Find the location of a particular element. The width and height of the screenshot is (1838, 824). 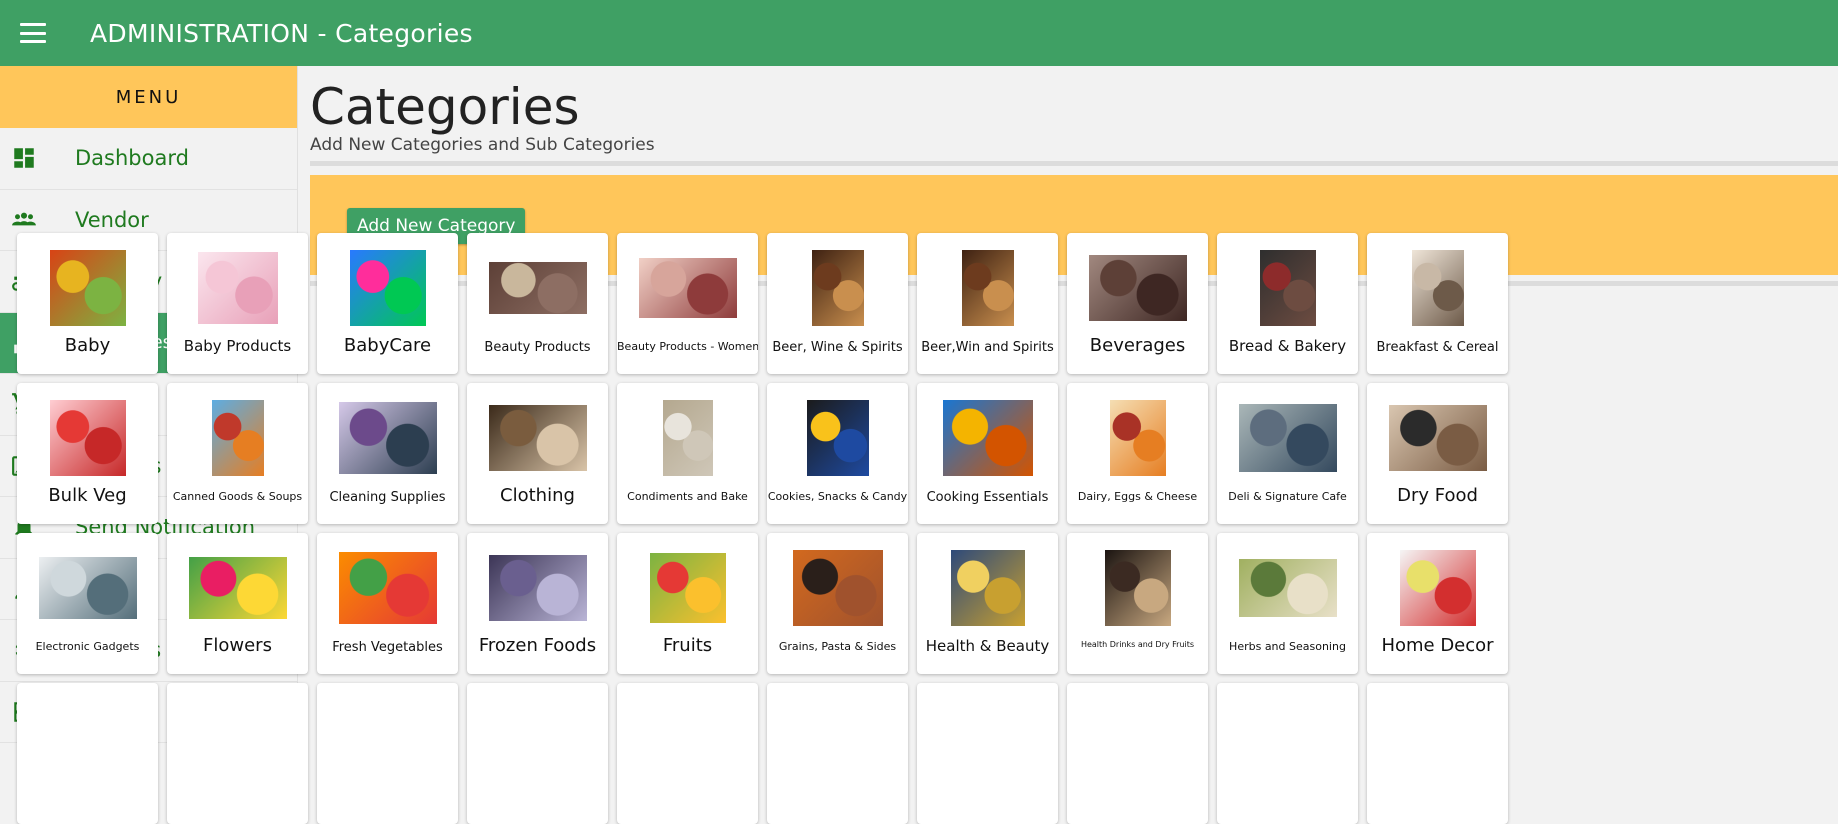

category-label: Baby Products is located at coordinates (237, 346).